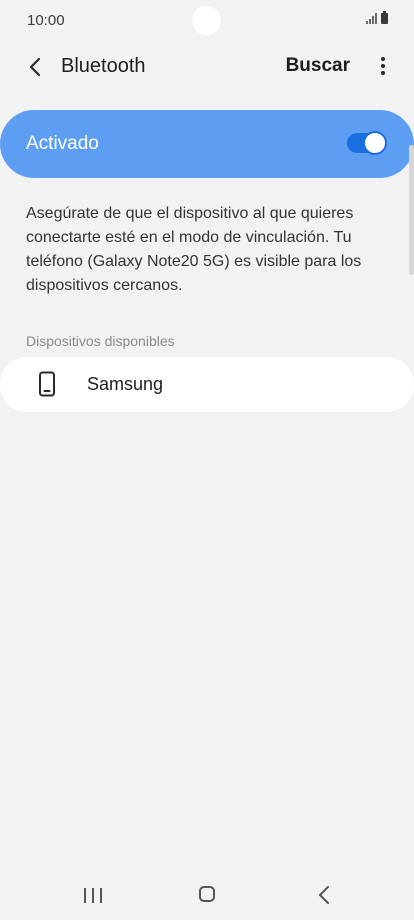 The height and width of the screenshot is (920, 414). I want to click on status-time: 10:00, so click(46, 20).